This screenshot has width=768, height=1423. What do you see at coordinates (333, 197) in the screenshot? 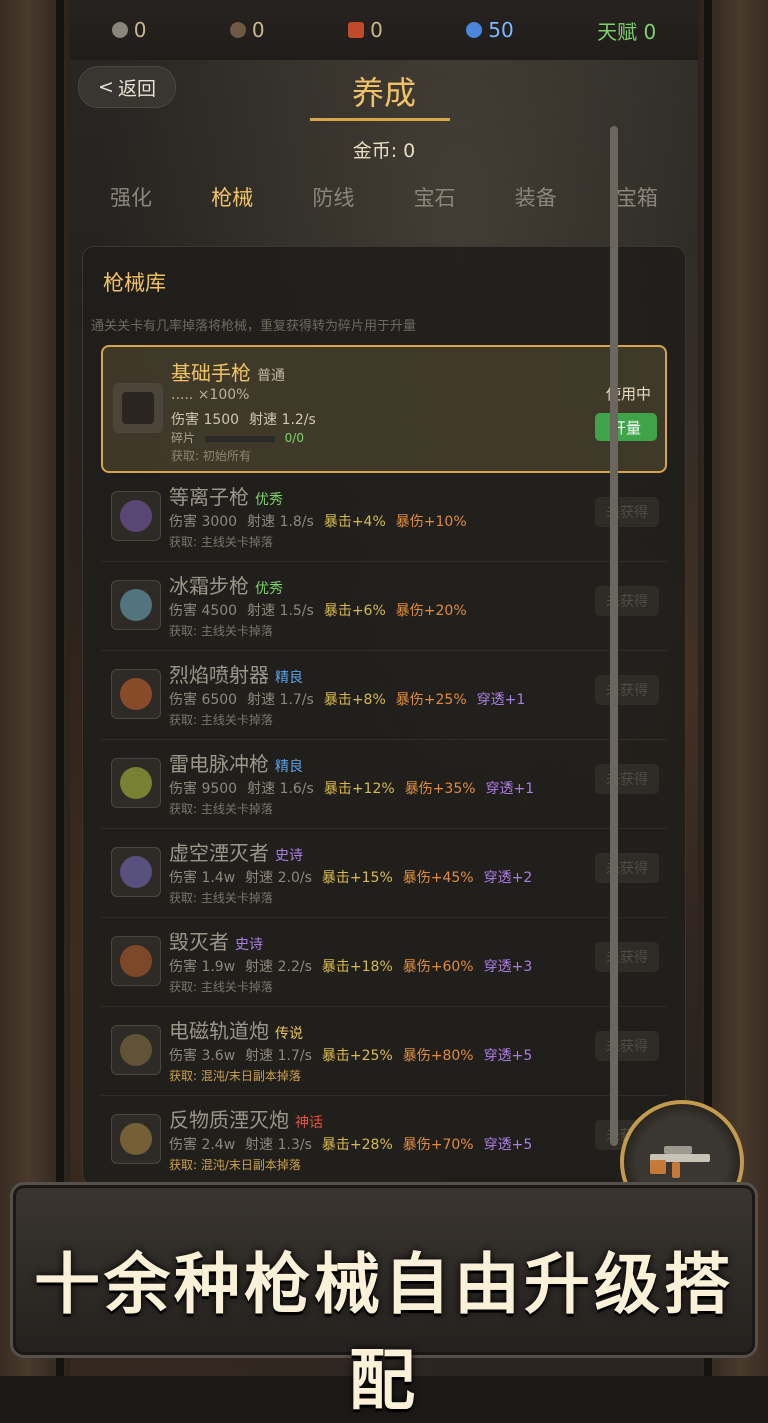
I see `tab-defense: 防线` at bounding box center [333, 197].